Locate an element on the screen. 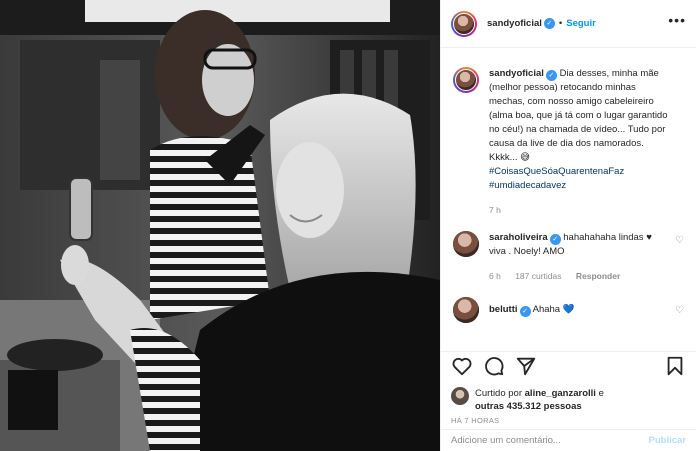 This screenshot has height=451, width=696. add-comment-bar: Publicar is located at coordinates (568, 440).